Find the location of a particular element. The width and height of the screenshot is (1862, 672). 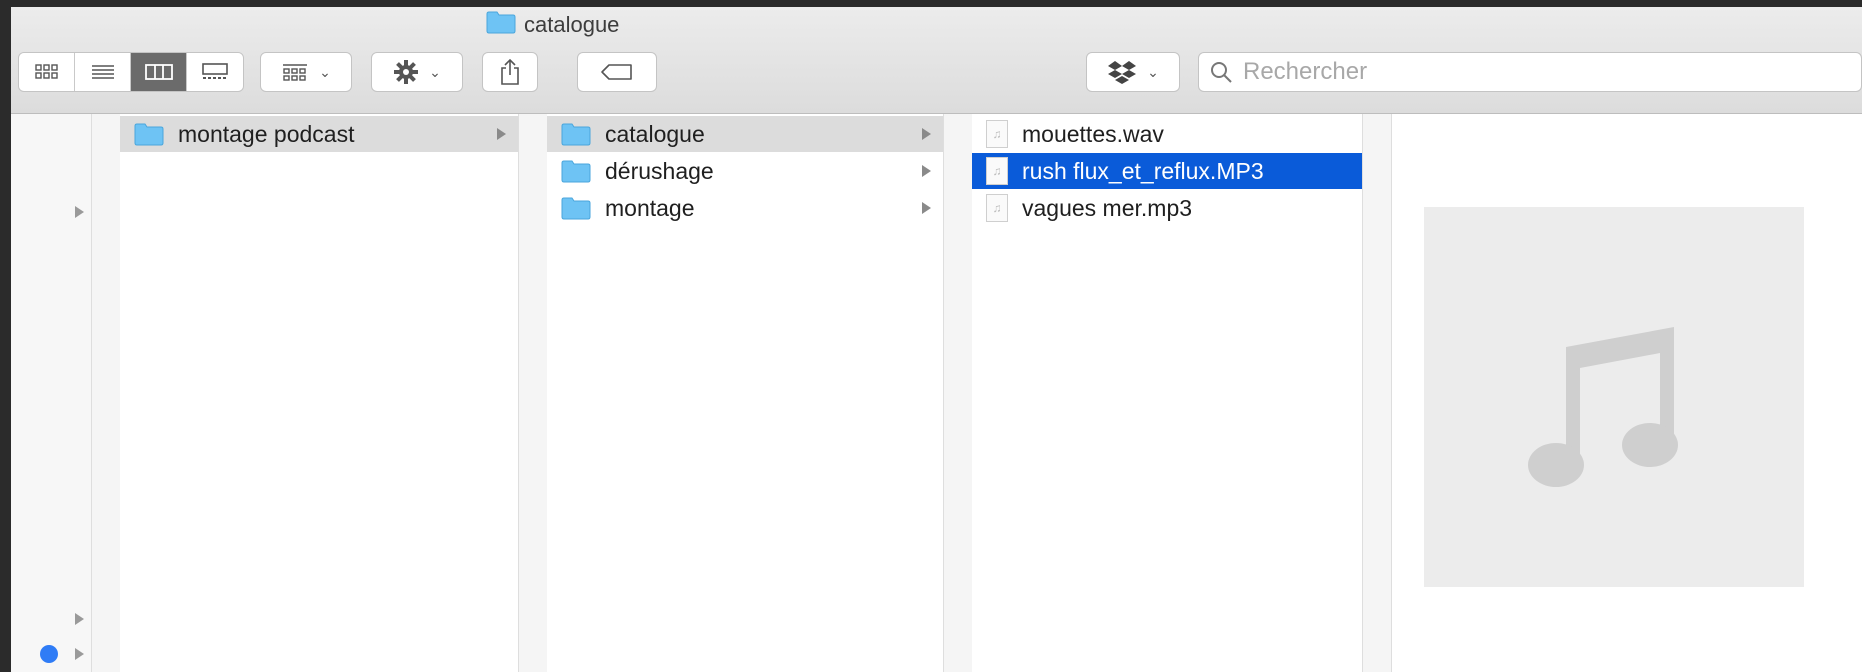

window-title: catalogue is located at coordinates (552, 25).